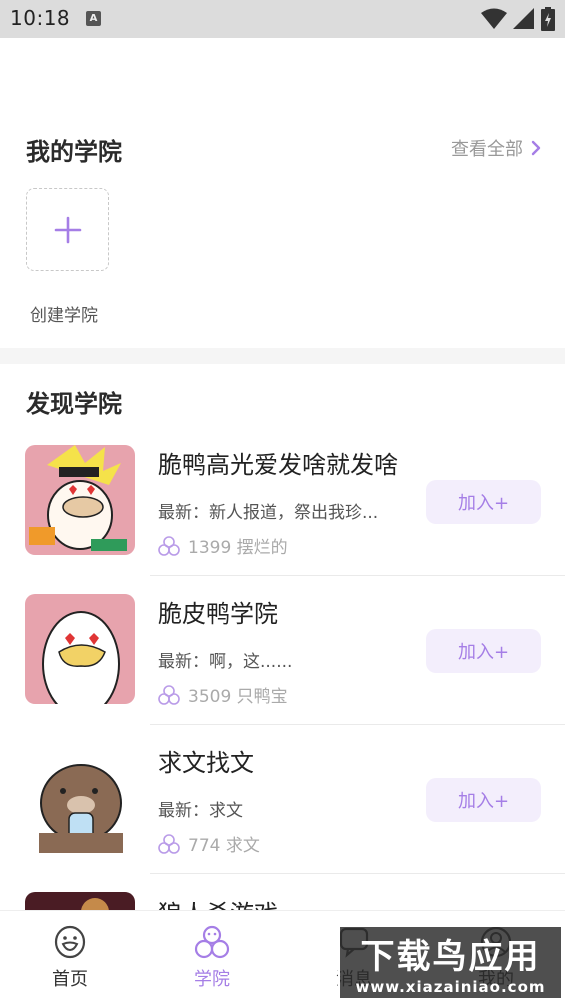  I want to click on college-member-count: 774 求文, so click(209, 843).